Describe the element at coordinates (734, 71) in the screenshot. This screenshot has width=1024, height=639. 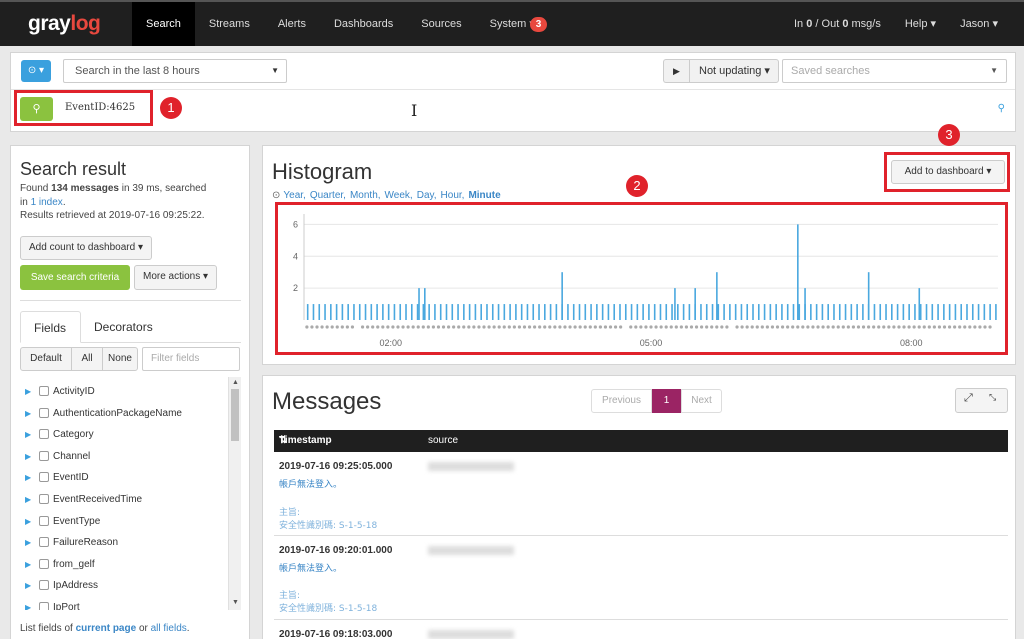
I see `refresh-interval-dropdown: Not updating ▾` at that location.